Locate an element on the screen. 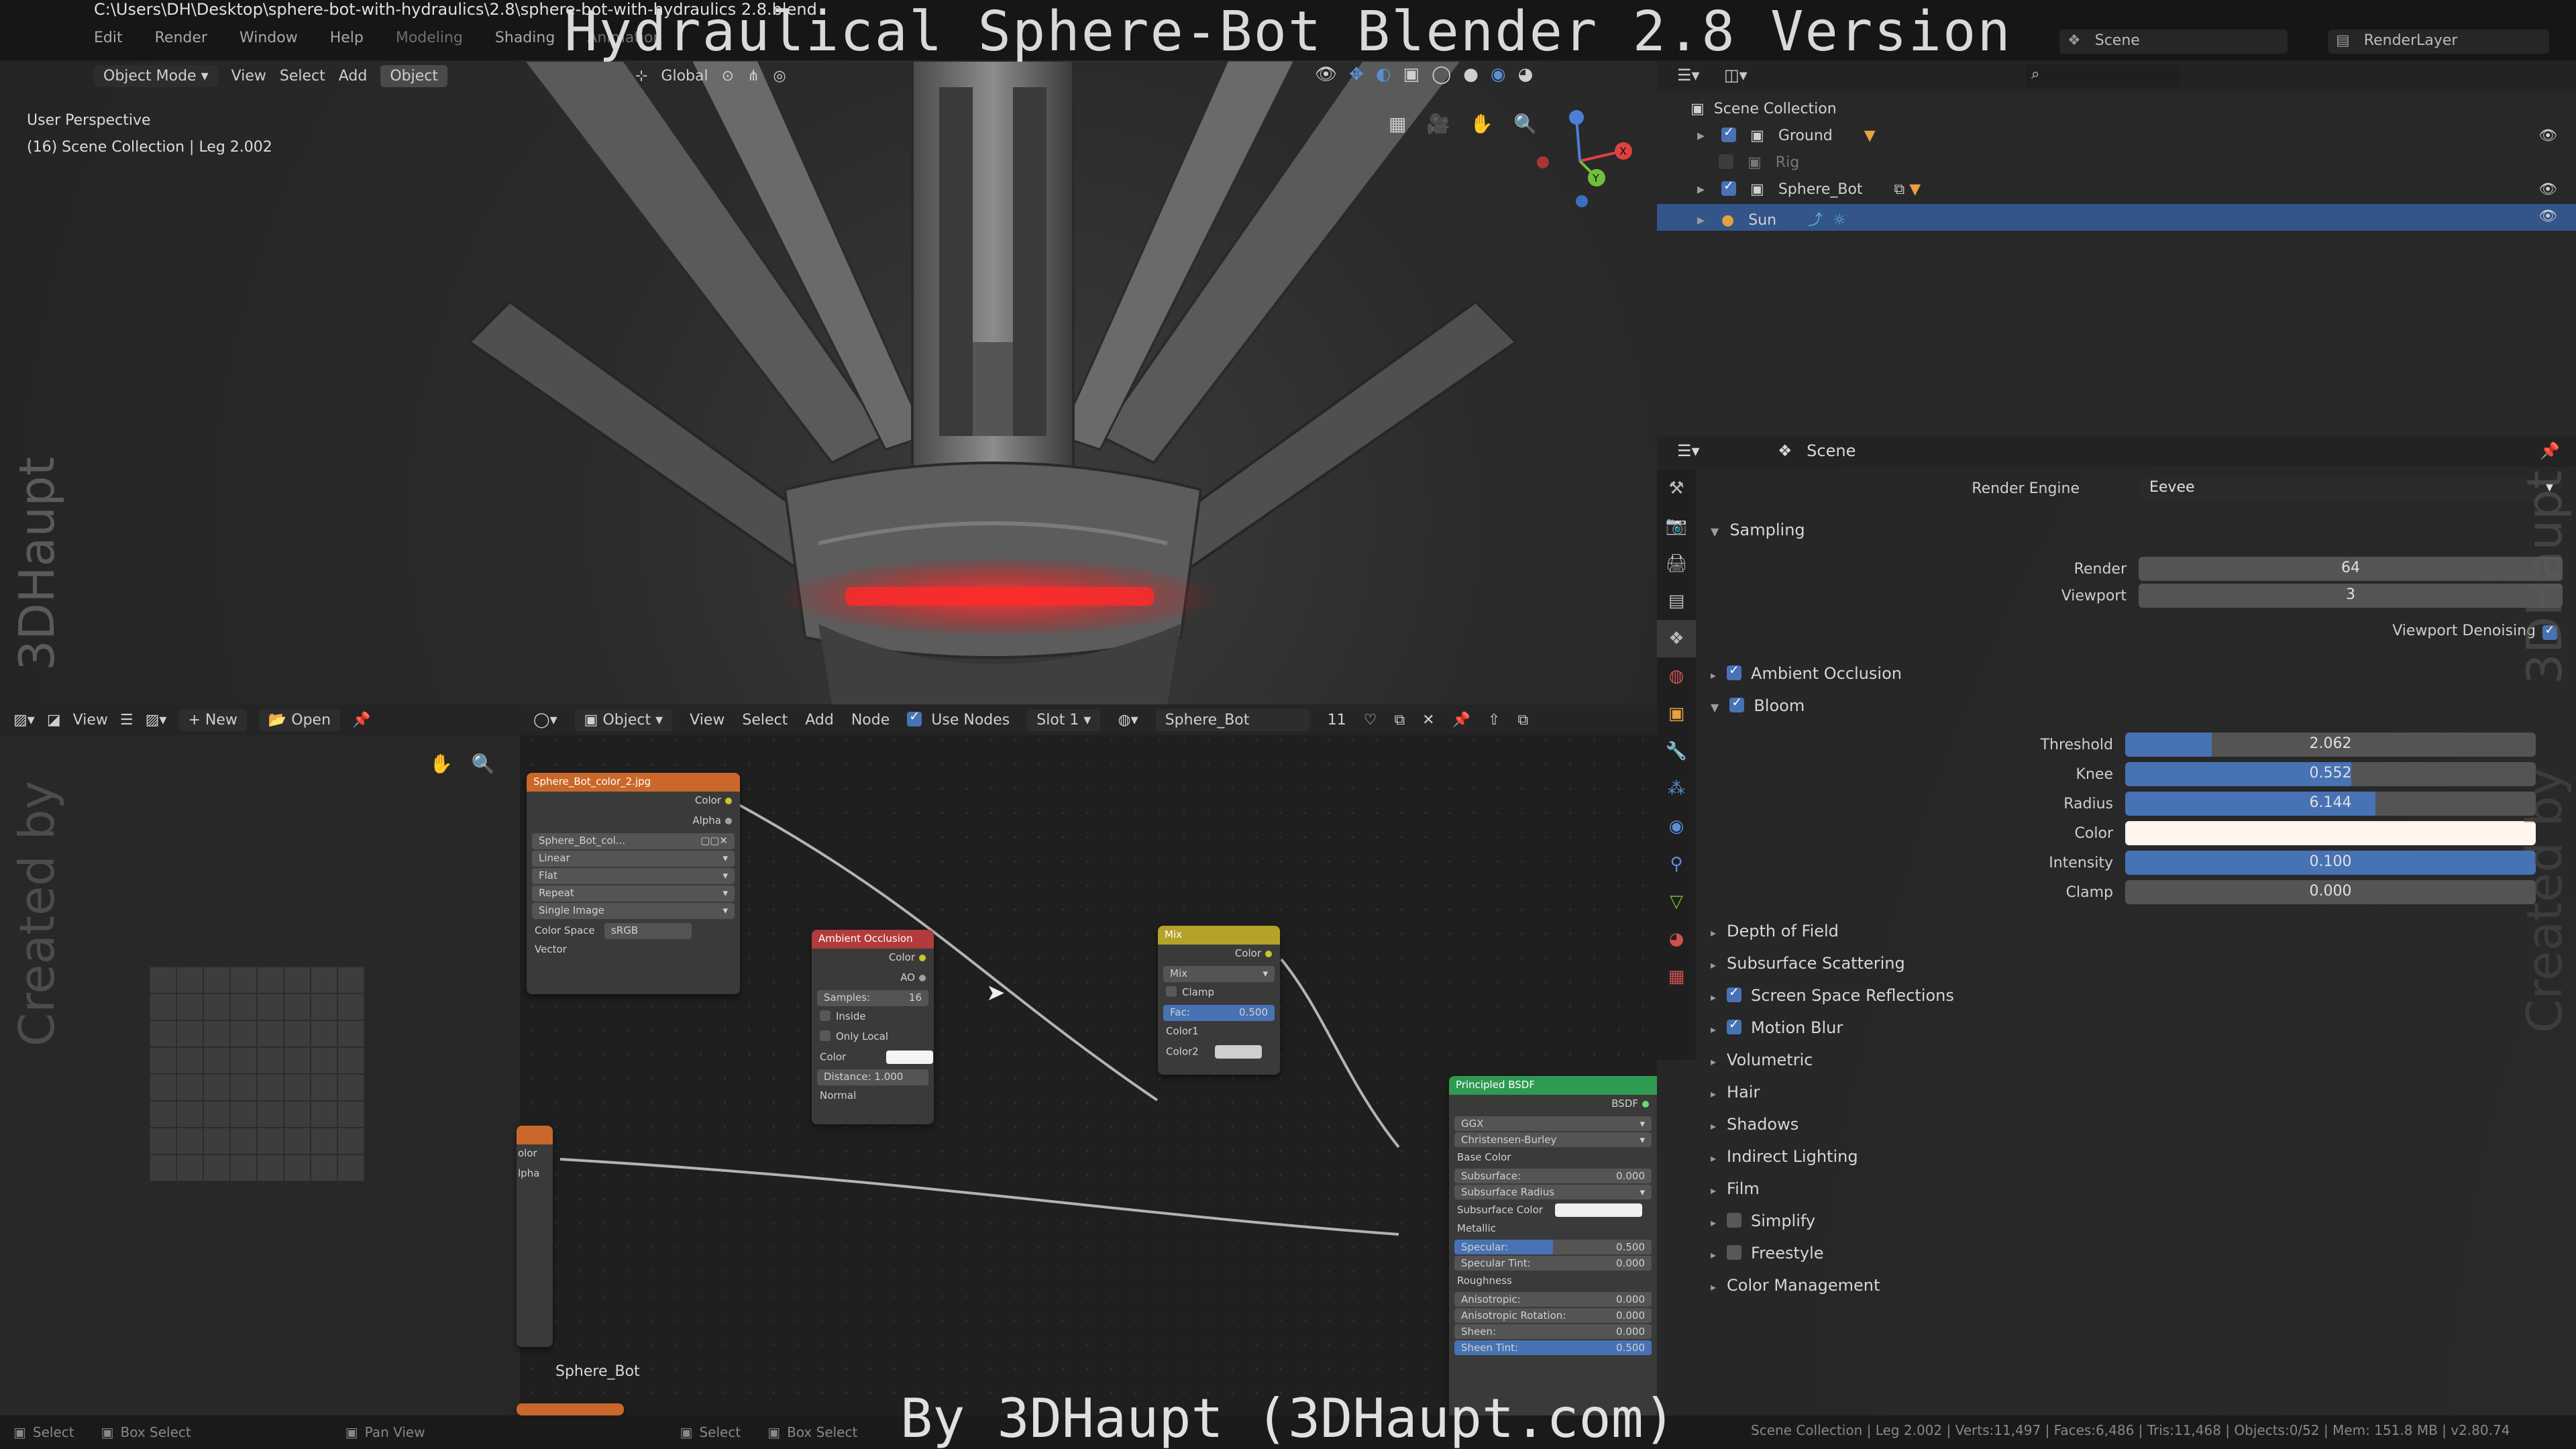 Image resolution: width=2576 pixels, height=1449 pixels. bsdf-anisotropic-rotation-field: Anisotropic Rotation: 0.000 is located at coordinates (1553, 1315).